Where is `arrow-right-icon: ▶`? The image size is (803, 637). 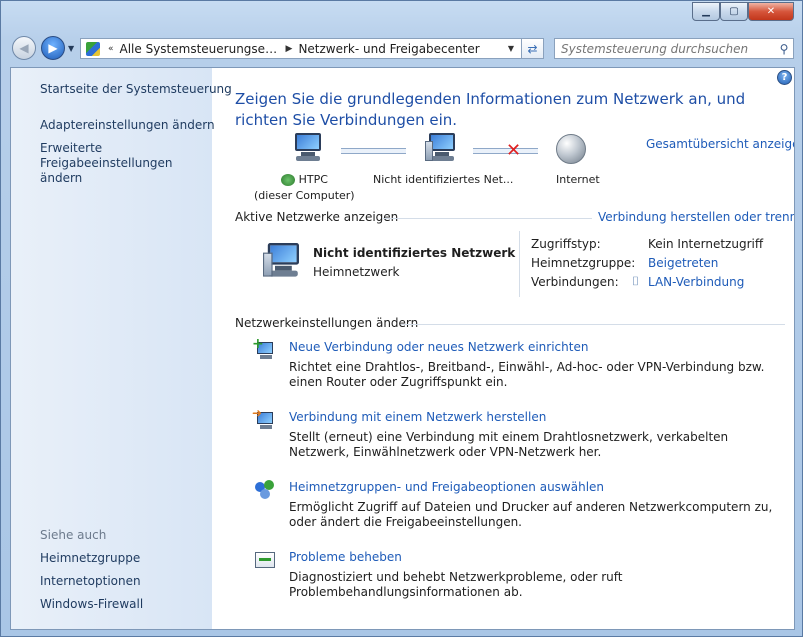
arrow-right-icon: ▶ is located at coordinates (53, 48).